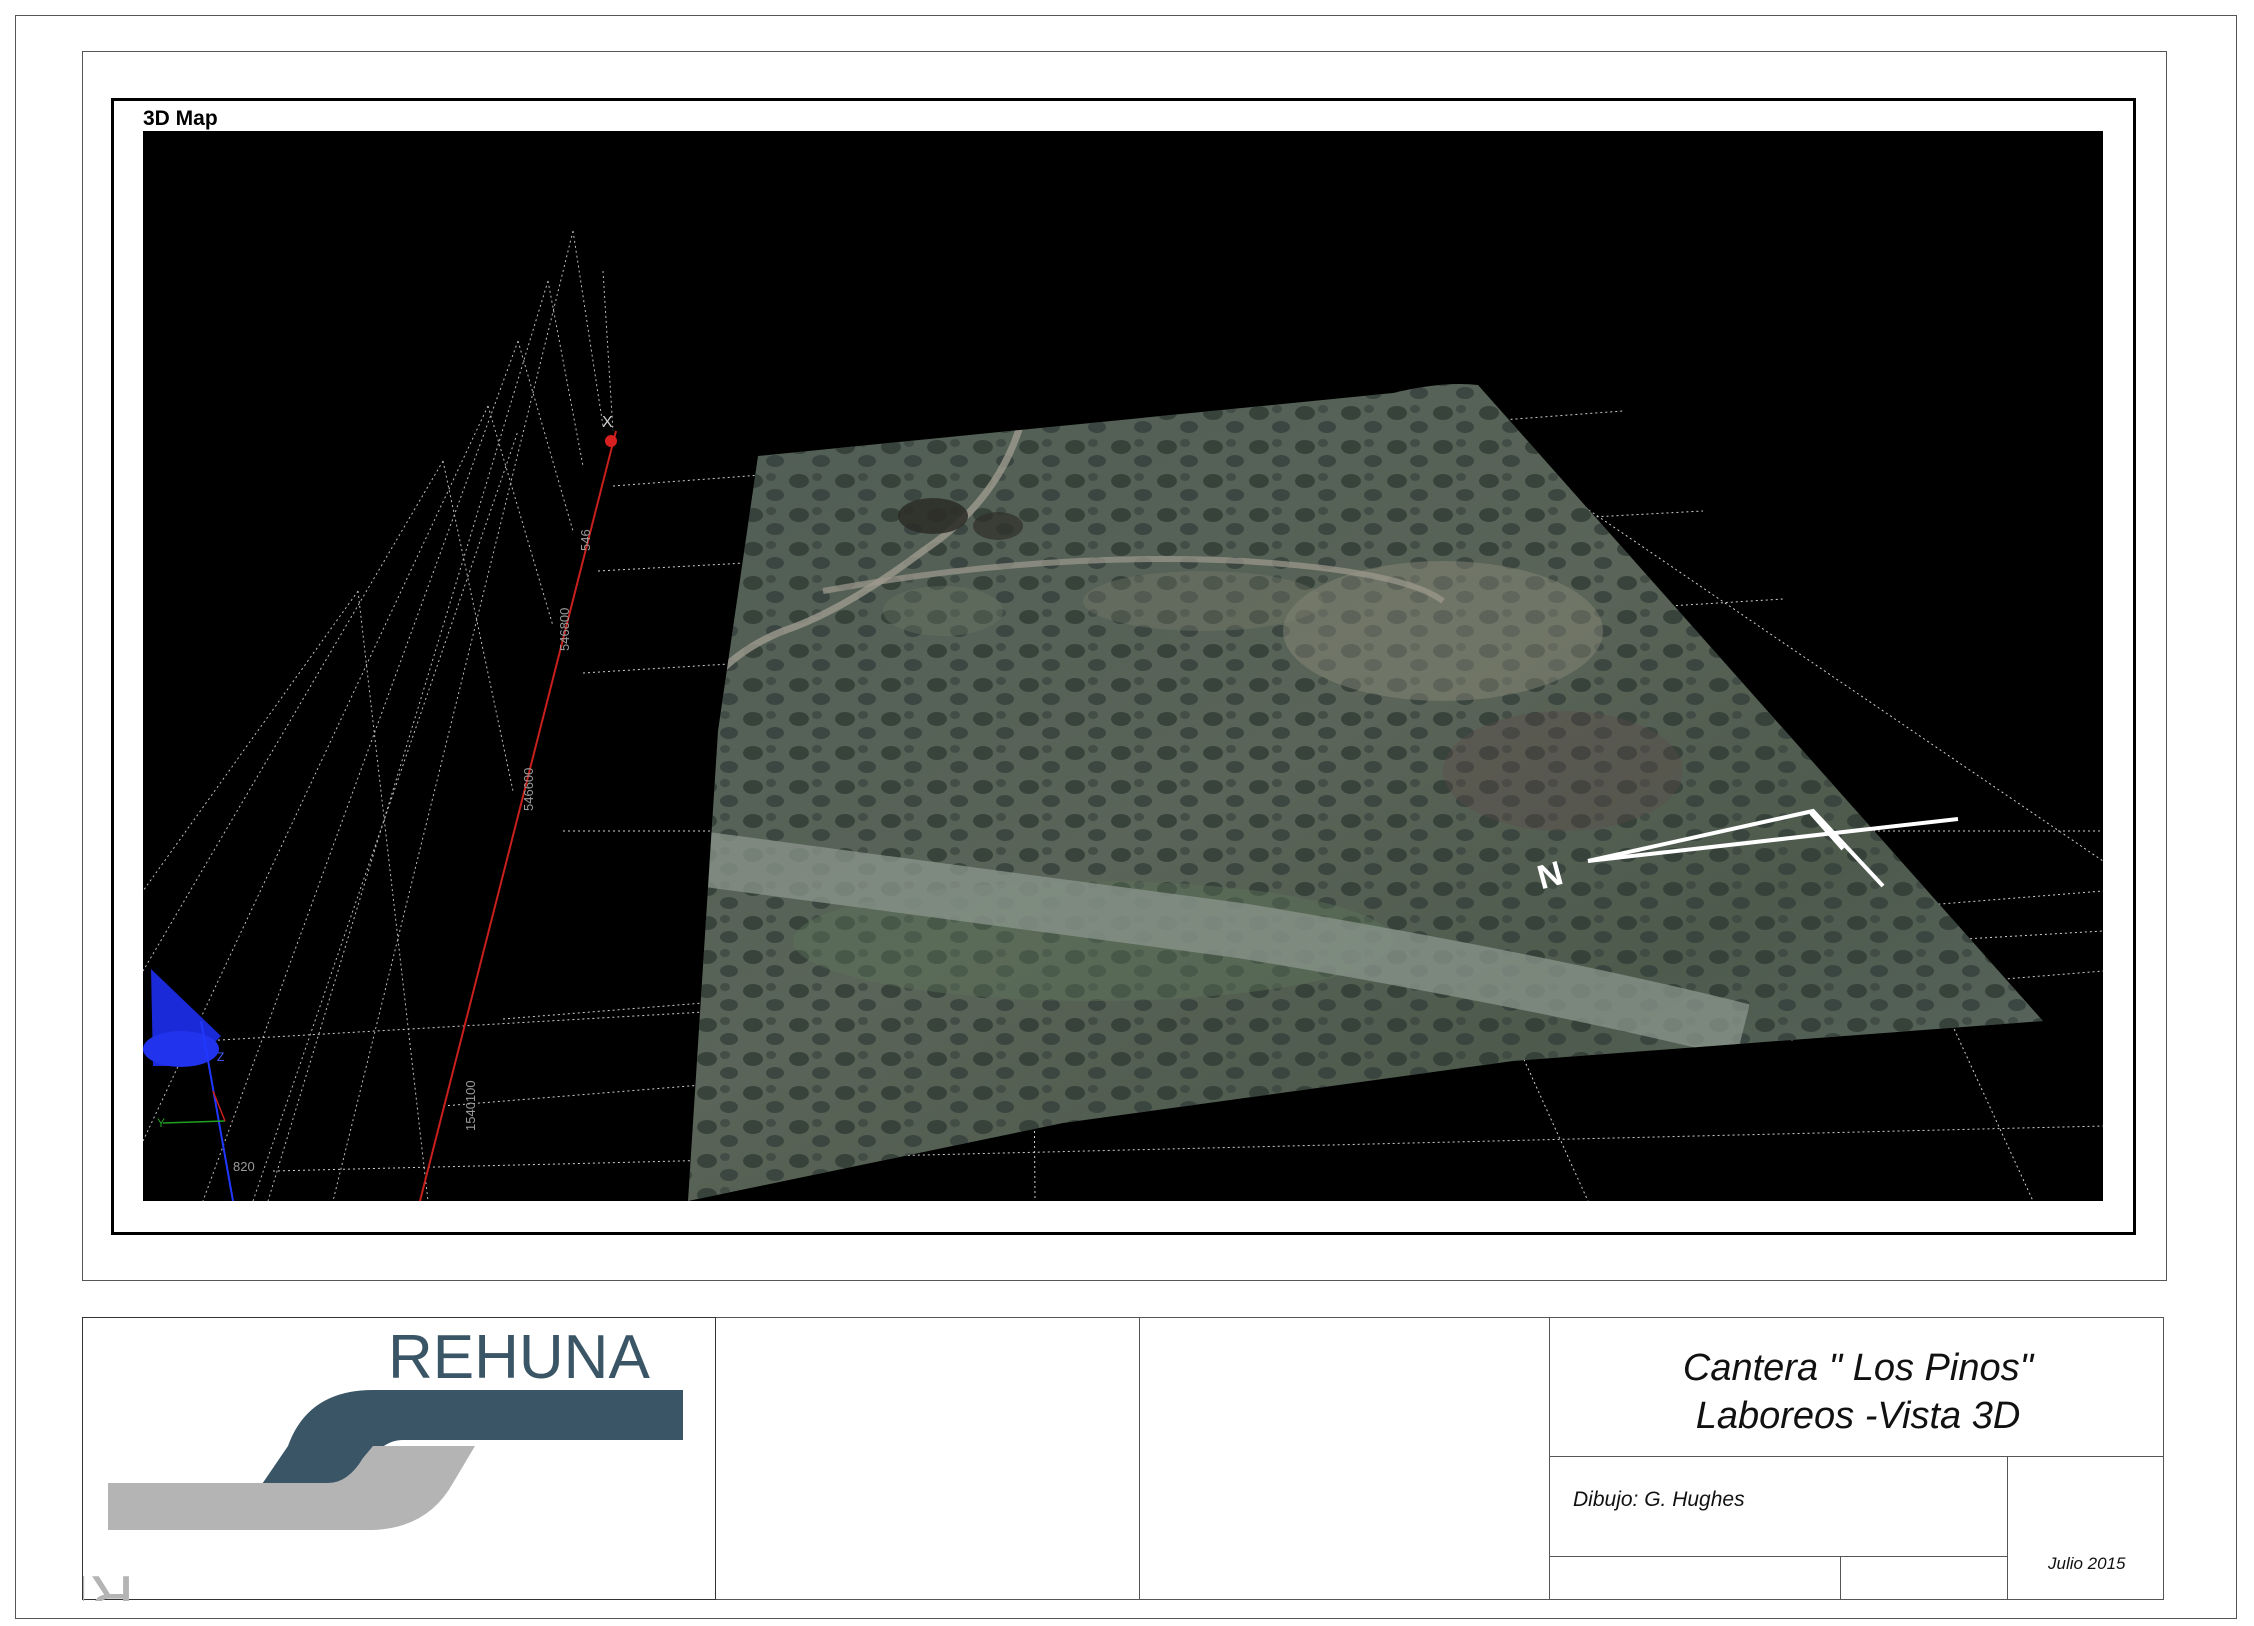 Image resolution: width=2254 pixels, height=1626 pixels. I want to click on map-title: 3D Map, so click(180, 118).